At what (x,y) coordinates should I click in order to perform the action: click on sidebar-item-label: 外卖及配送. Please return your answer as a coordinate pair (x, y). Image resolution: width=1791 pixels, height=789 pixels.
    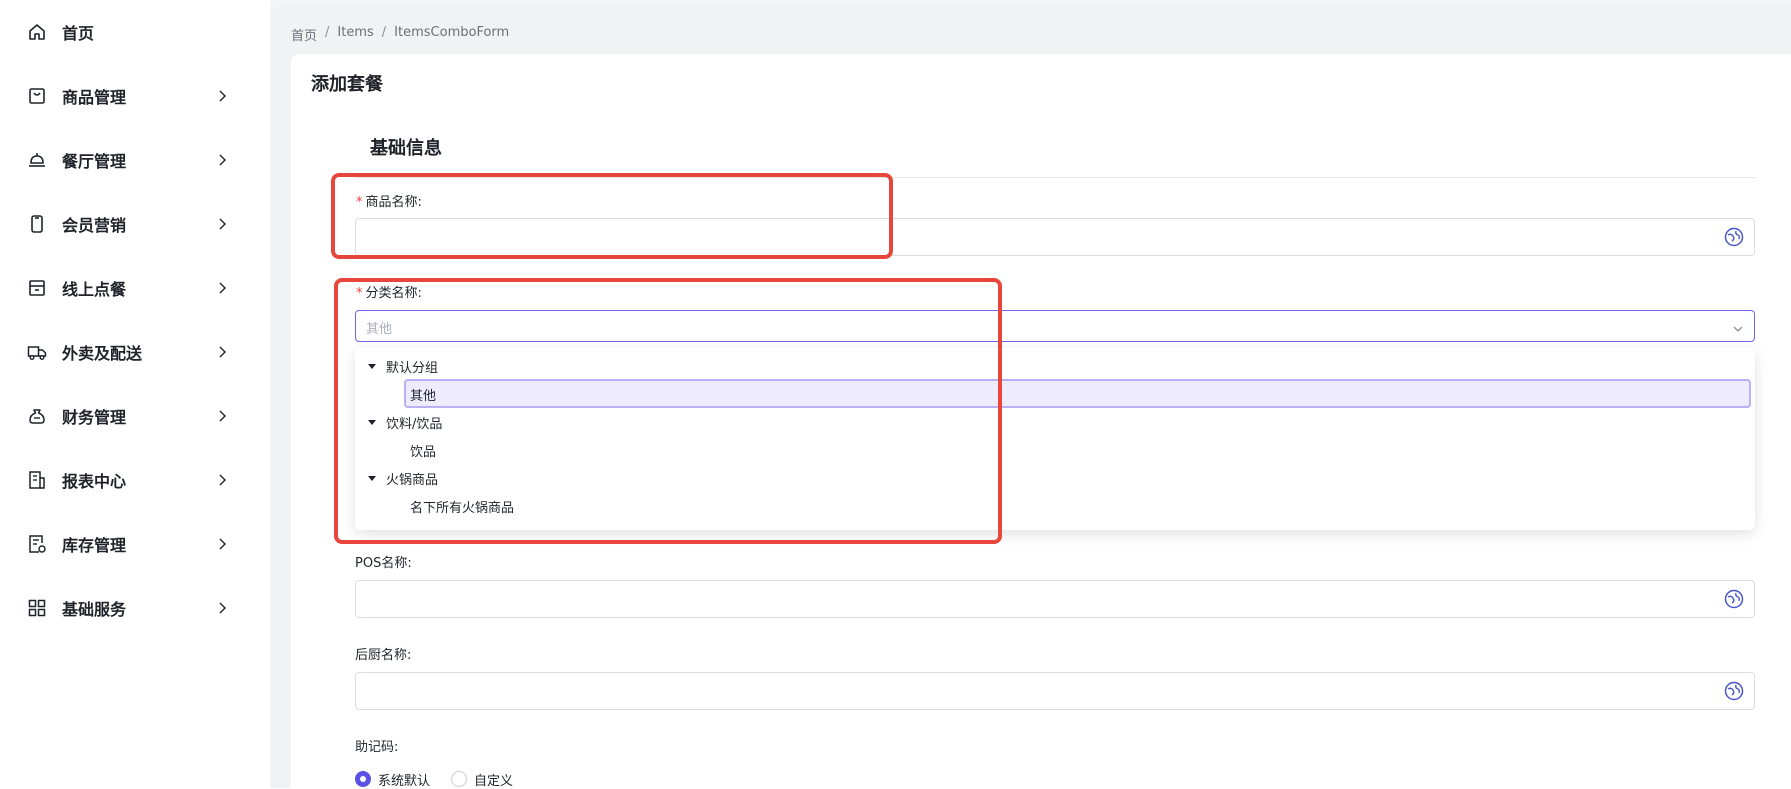
    Looking at the image, I should click on (102, 353).